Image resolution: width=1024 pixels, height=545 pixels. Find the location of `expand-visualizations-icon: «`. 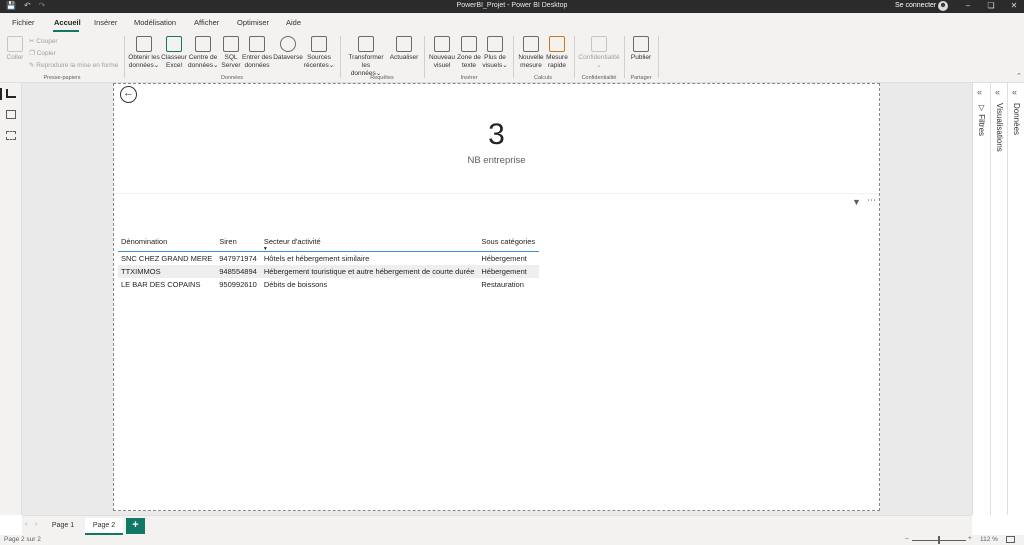

expand-visualizations-icon: « is located at coordinates (997, 92).